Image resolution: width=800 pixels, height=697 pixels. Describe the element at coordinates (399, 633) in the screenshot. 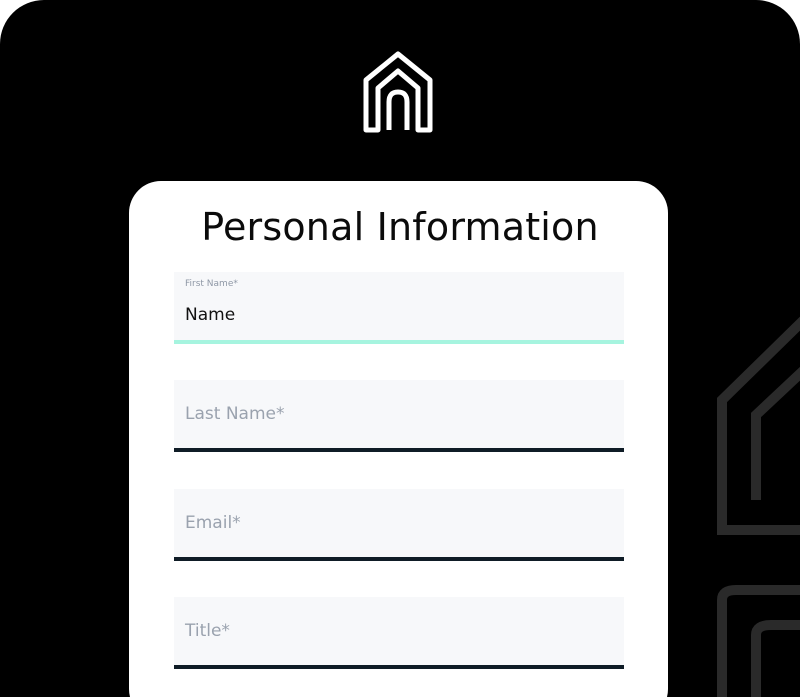

I see `title-field: Title*` at that location.